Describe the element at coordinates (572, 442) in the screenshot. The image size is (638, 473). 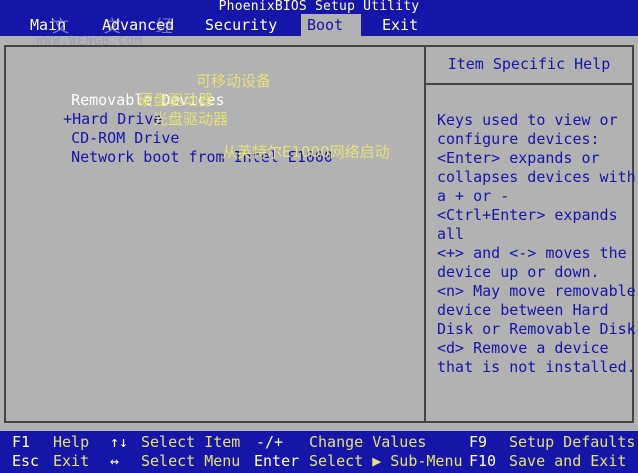
I see `f9-desc: Setup Defaults` at that location.